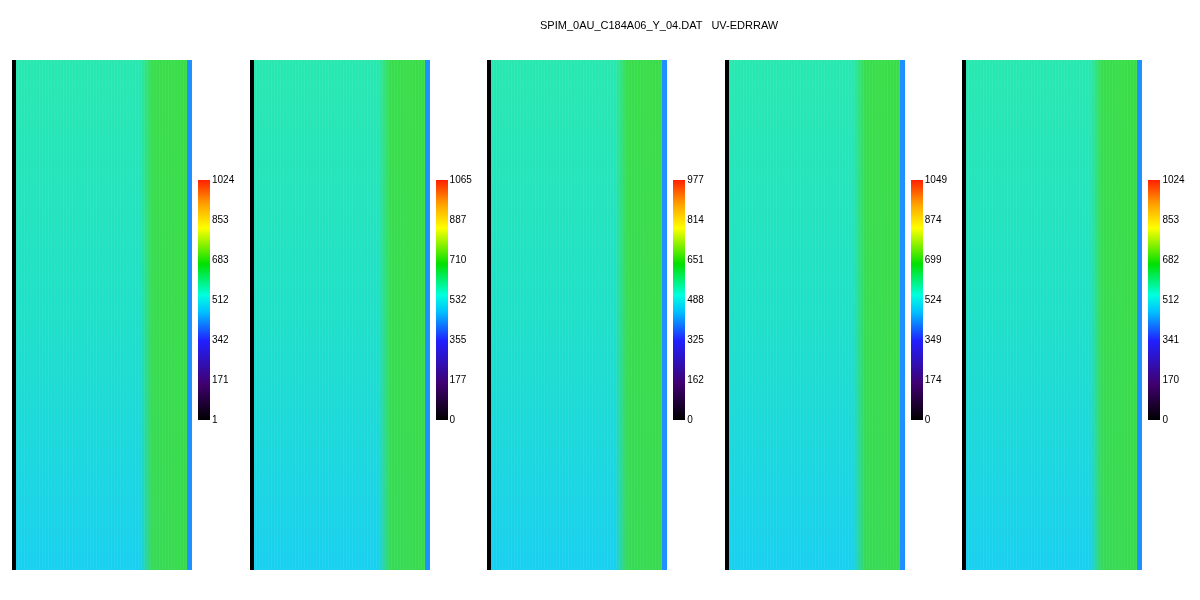 The width and height of the screenshot is (1200, 600). I want to click on colorbar-label: 699, so click(933, 260).